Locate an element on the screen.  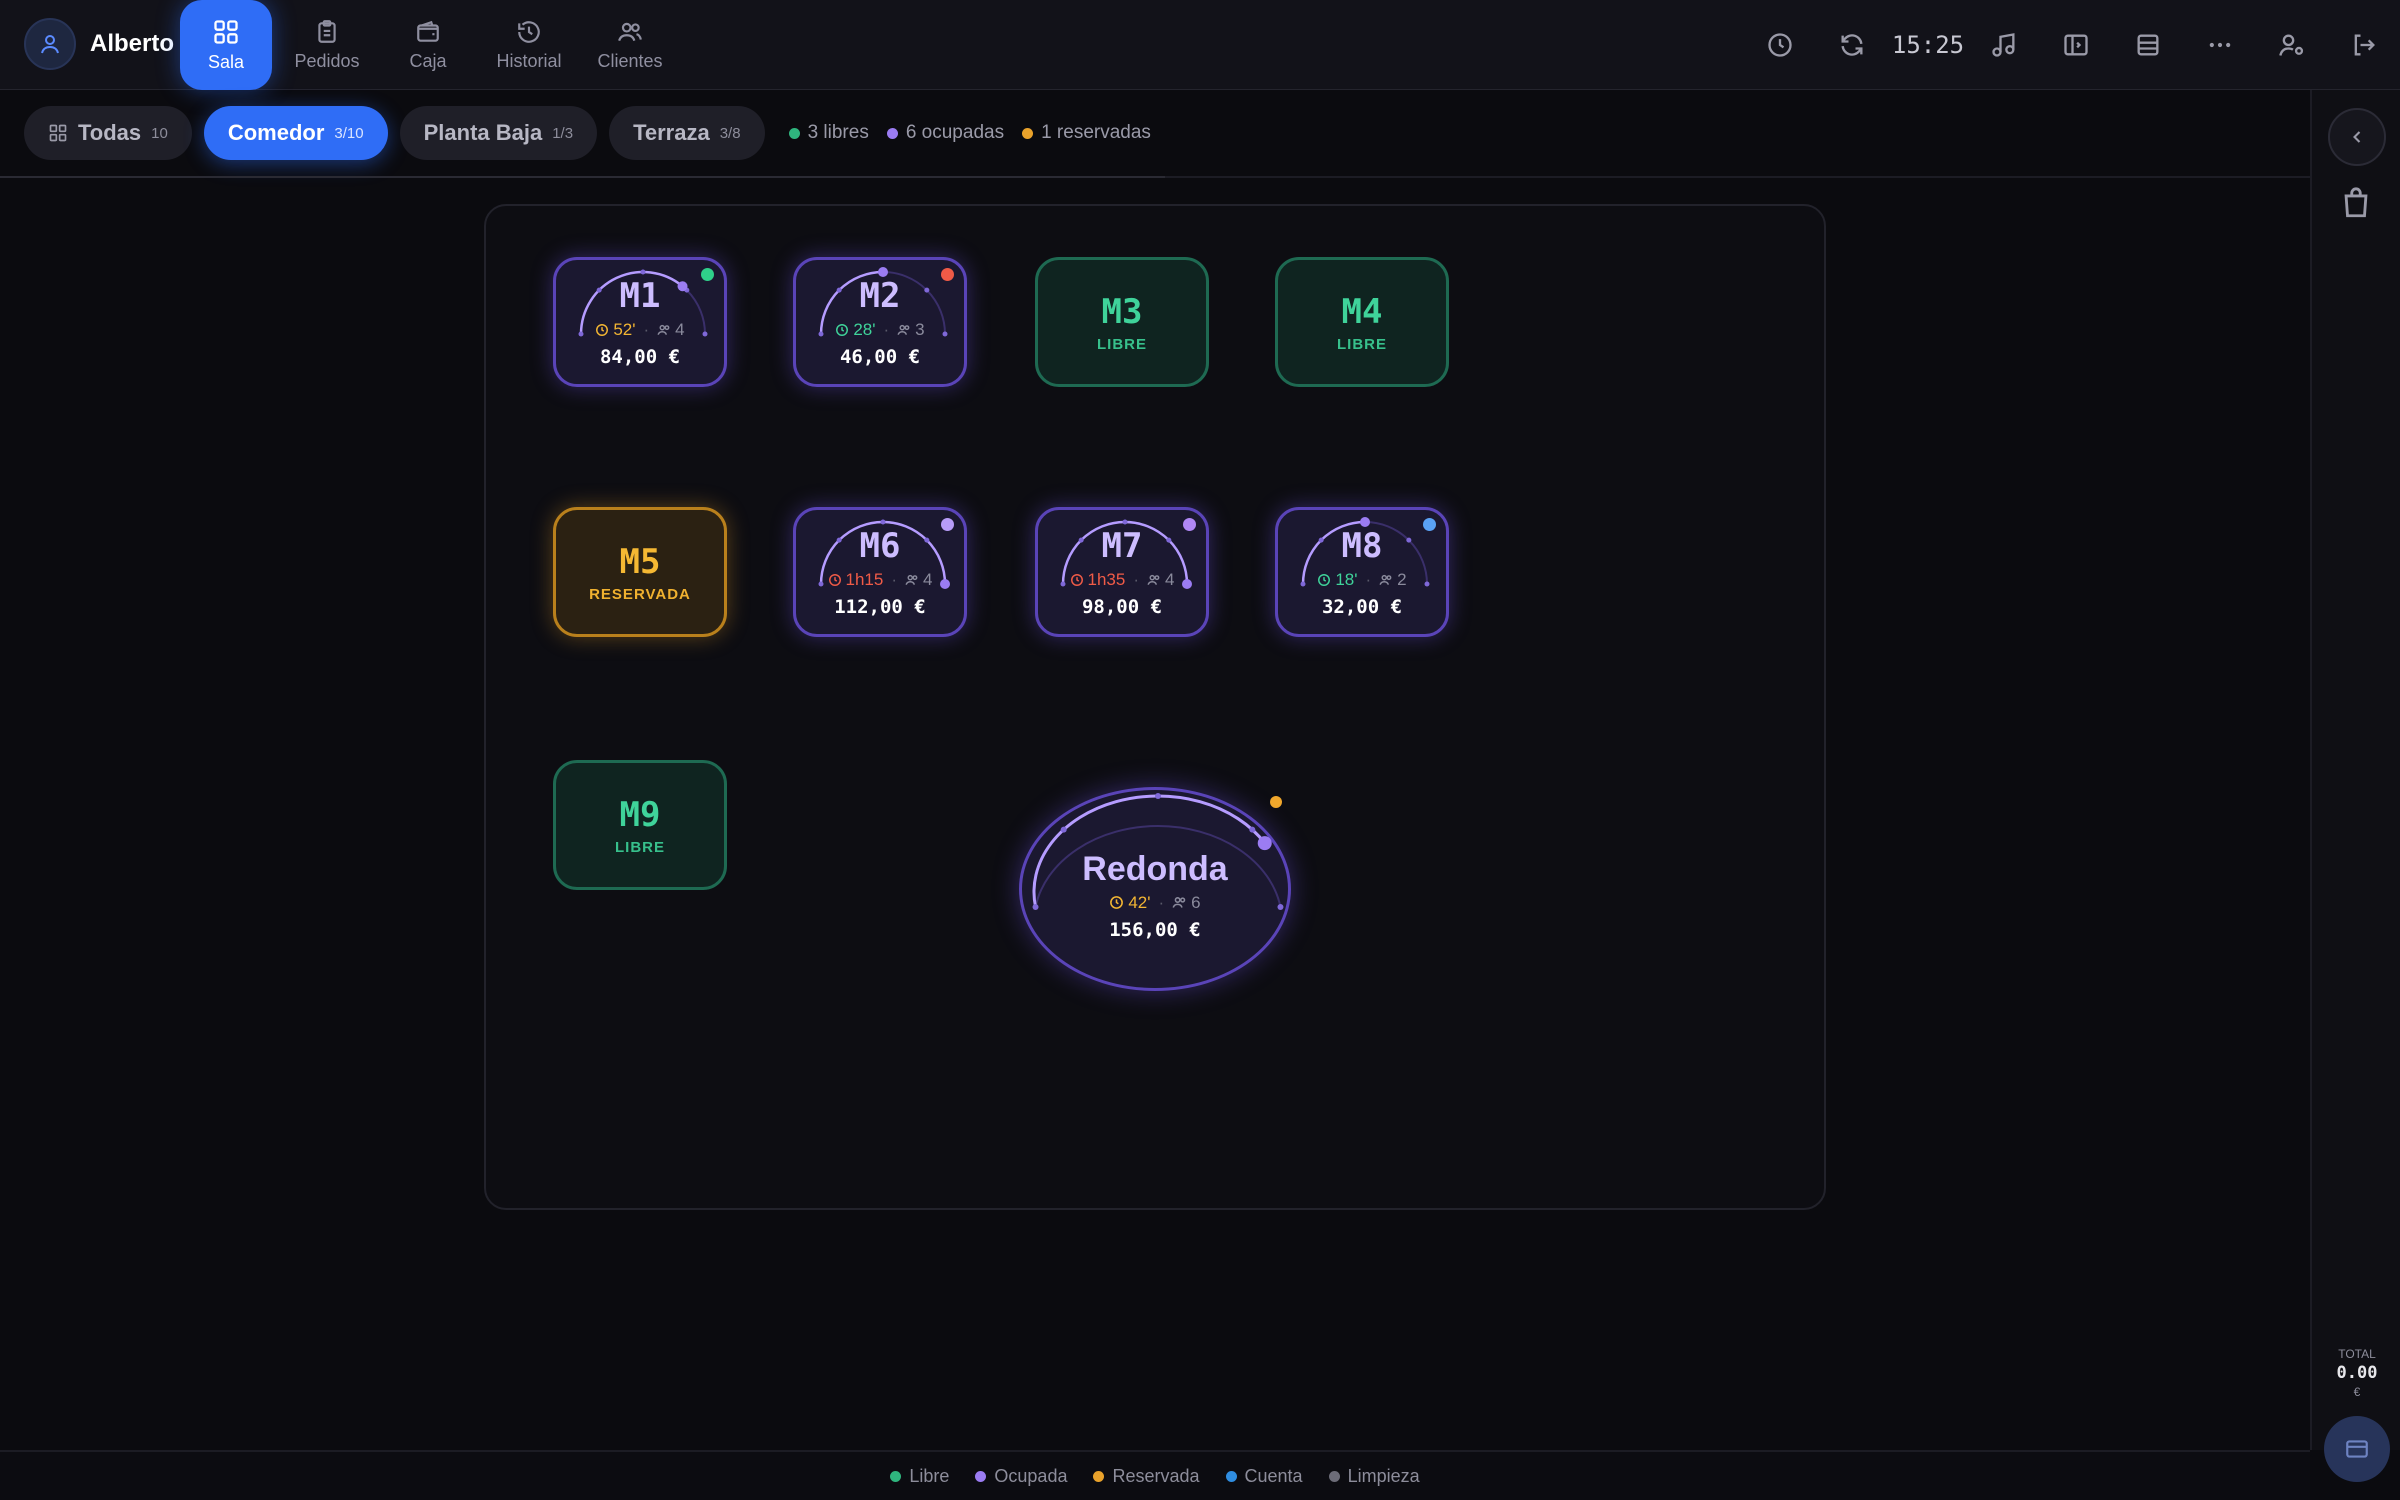
main-nav: Sala Pedidos Caja Historial Clientes is located at coordinates (432, 45).